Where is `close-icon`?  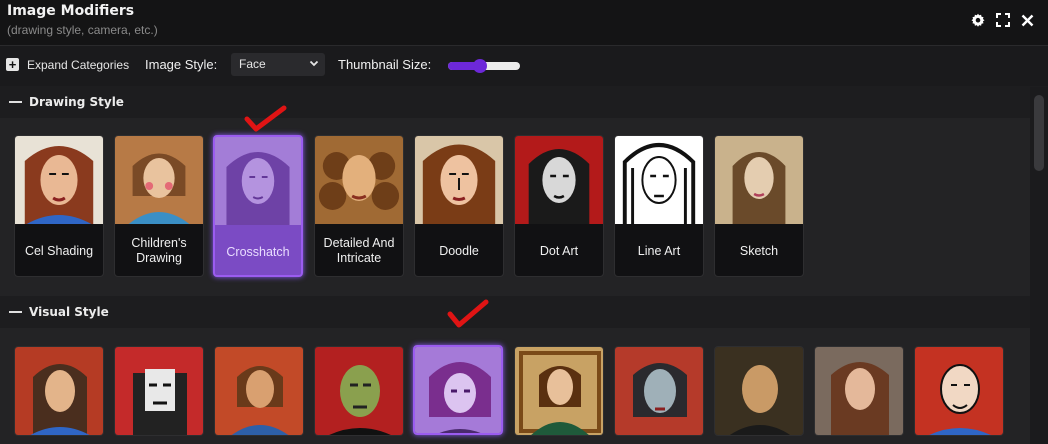 close-icon is located at coordinates (1027, 20).